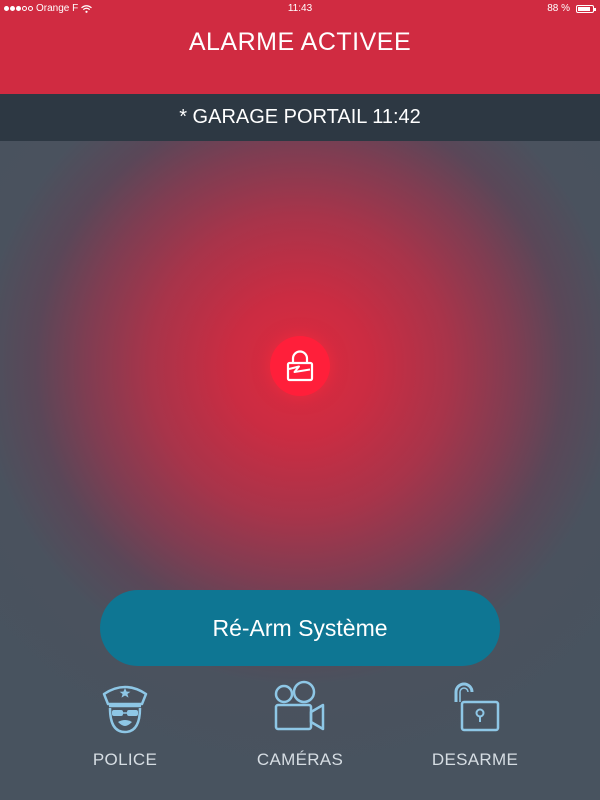 The height and width of the screenshot is (800, 600). I want to click on cameras-button: CAMÉRAS, so click(300, 725).